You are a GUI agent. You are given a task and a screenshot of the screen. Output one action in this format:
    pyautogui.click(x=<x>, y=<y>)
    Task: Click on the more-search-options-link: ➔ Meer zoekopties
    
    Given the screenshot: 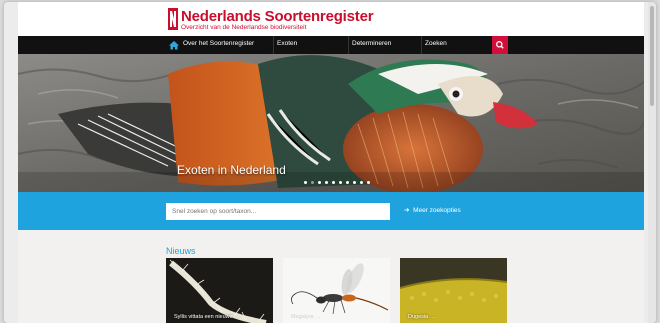 What is the action you would take?
    pyautogui.click(x=432, y=210)
    